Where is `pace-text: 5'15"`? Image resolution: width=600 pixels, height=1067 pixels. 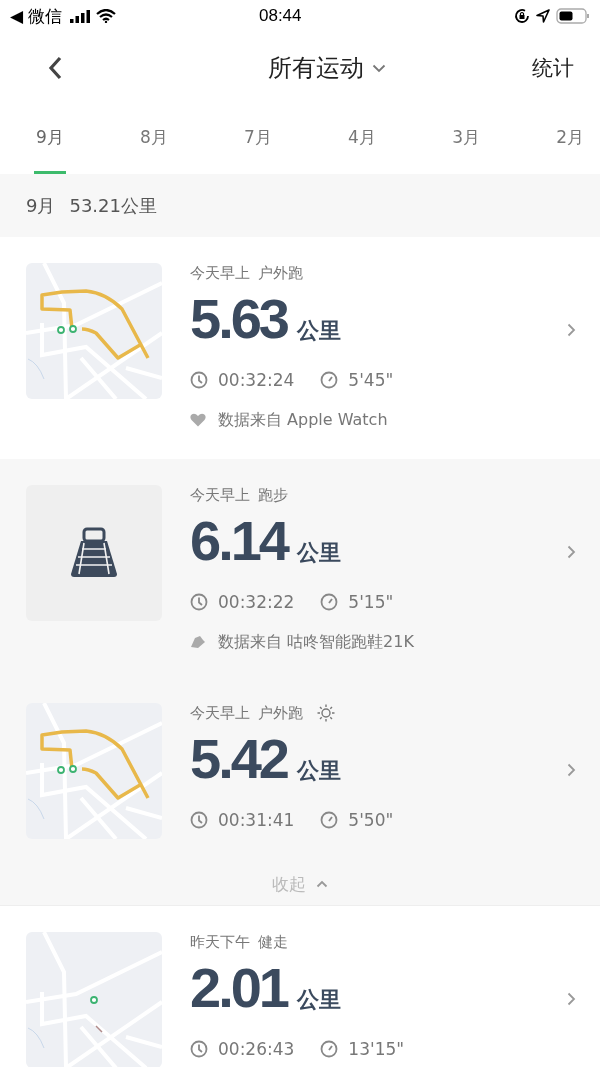 pace-text: 5'15" is located at coordinates (371, 602).